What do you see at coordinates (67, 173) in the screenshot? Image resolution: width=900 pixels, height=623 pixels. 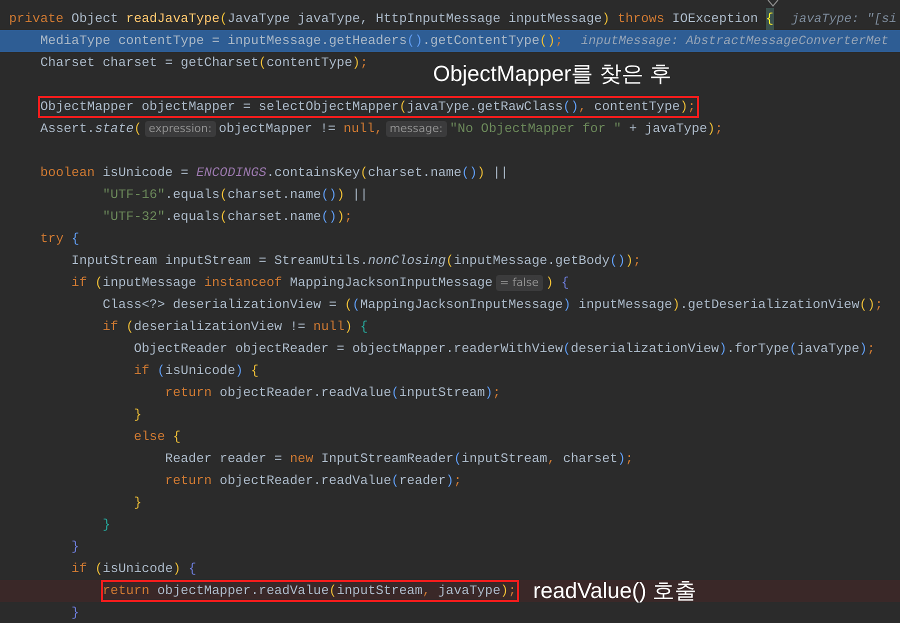 I see `keyword: boolean` at bounding box center [67, 173].